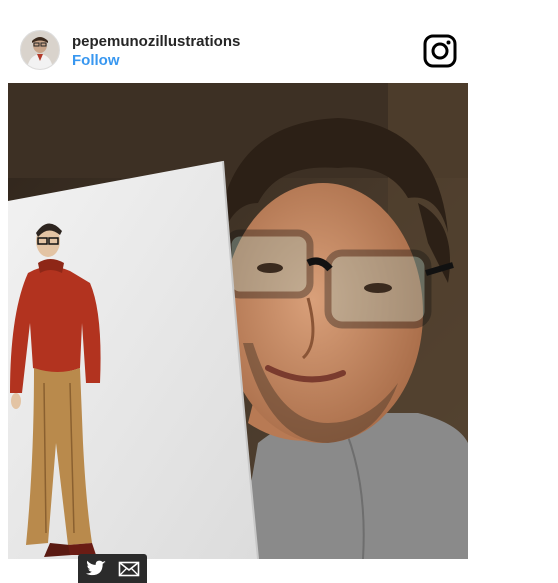 The width and height of the screenshot is (558, 583). What do you see at coordinates (279, 41) in the screenshot?
I see `post-header: pepemunozillustrations Follow` at bounding box center [279, 41].